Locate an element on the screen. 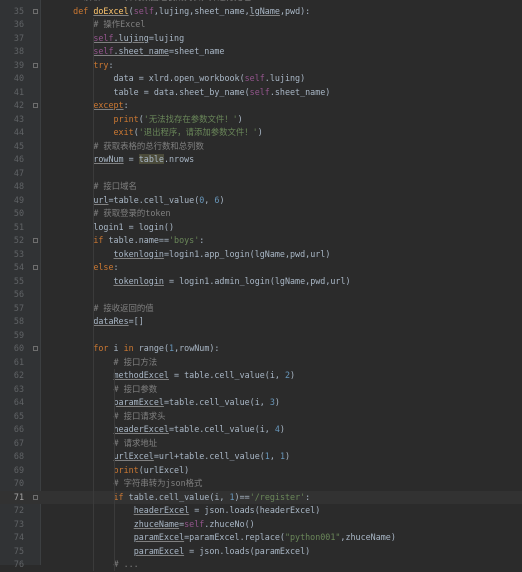 The width and height of the screenshot is (522, 572). code-line: 52 if table.name=='boys': is located at coordinates (261, 241).